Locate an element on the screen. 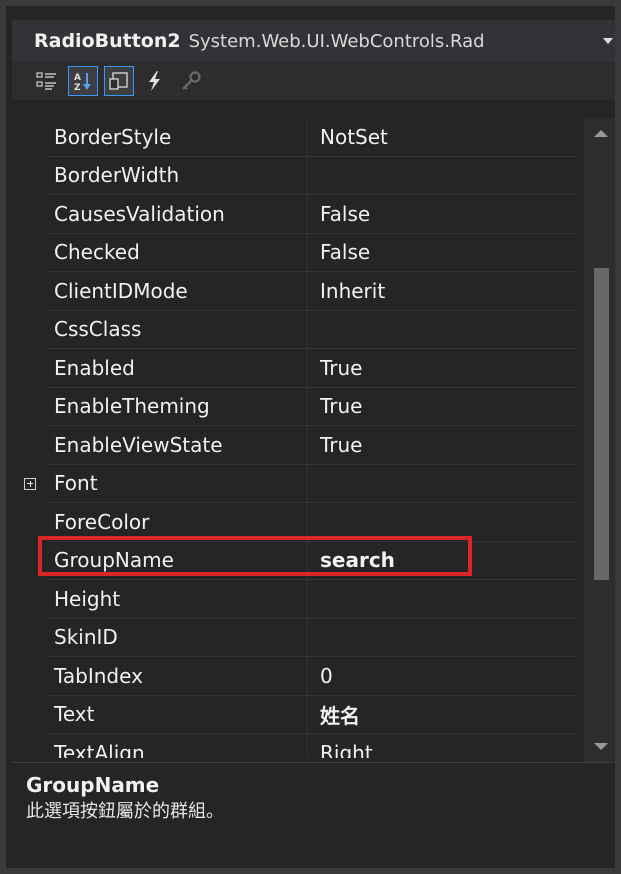  property-name: Checked is located at coordinates (178, 252).